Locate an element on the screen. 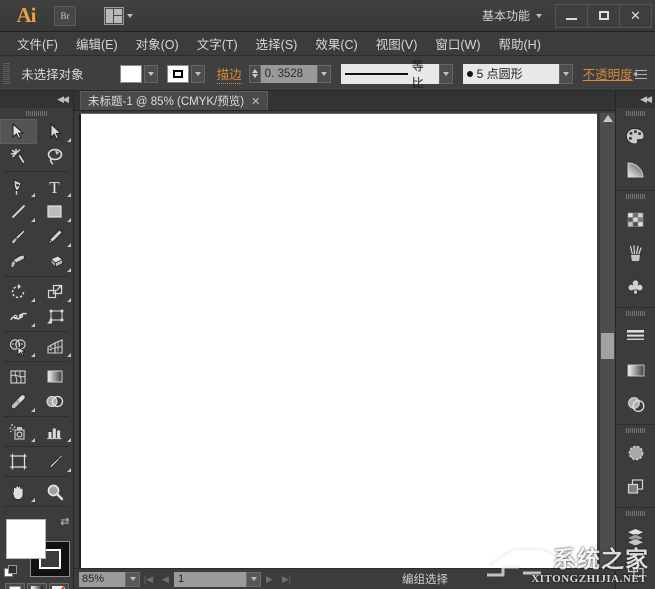 The width and height of the screenshot is (655, 589). fill-mode-gradient is located at coordinates (36, 586).